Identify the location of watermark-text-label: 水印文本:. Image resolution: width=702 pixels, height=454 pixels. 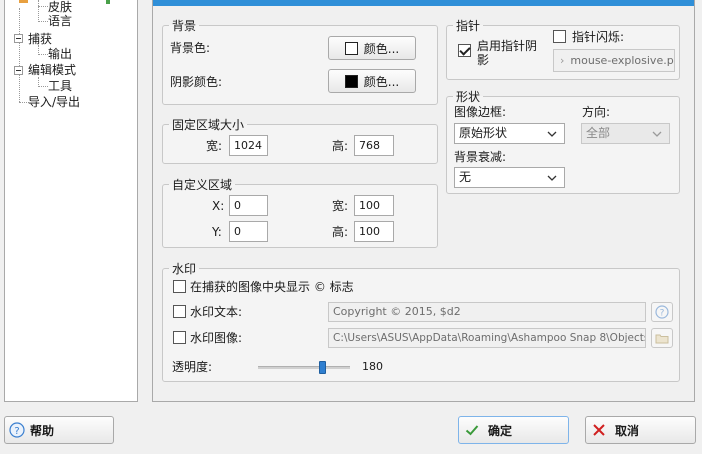
(216, 312).